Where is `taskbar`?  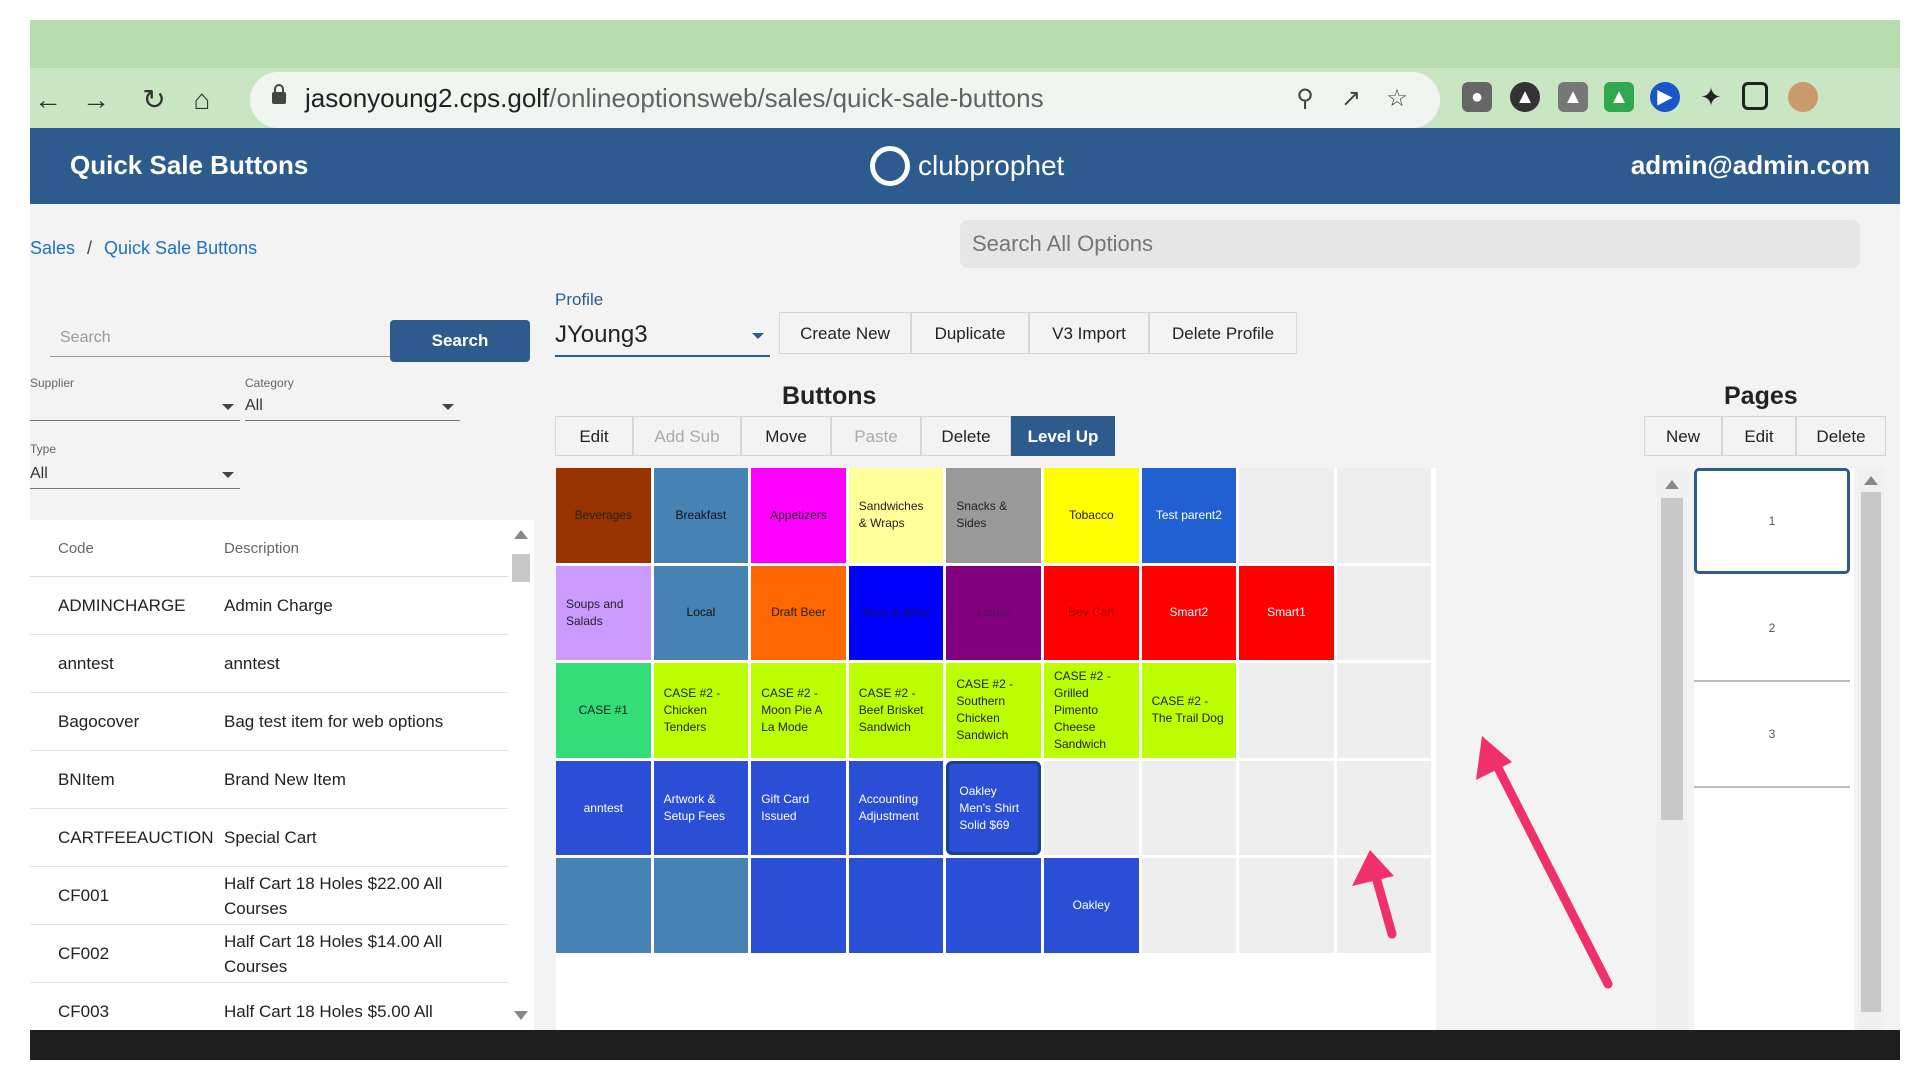
taskbar is located at coordinates (965, 1045).